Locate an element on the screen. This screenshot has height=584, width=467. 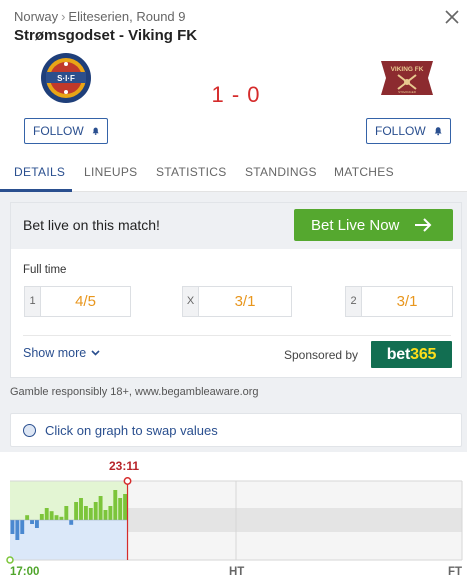
tab-matches: MATCHES is located at coordinates (364, 174).